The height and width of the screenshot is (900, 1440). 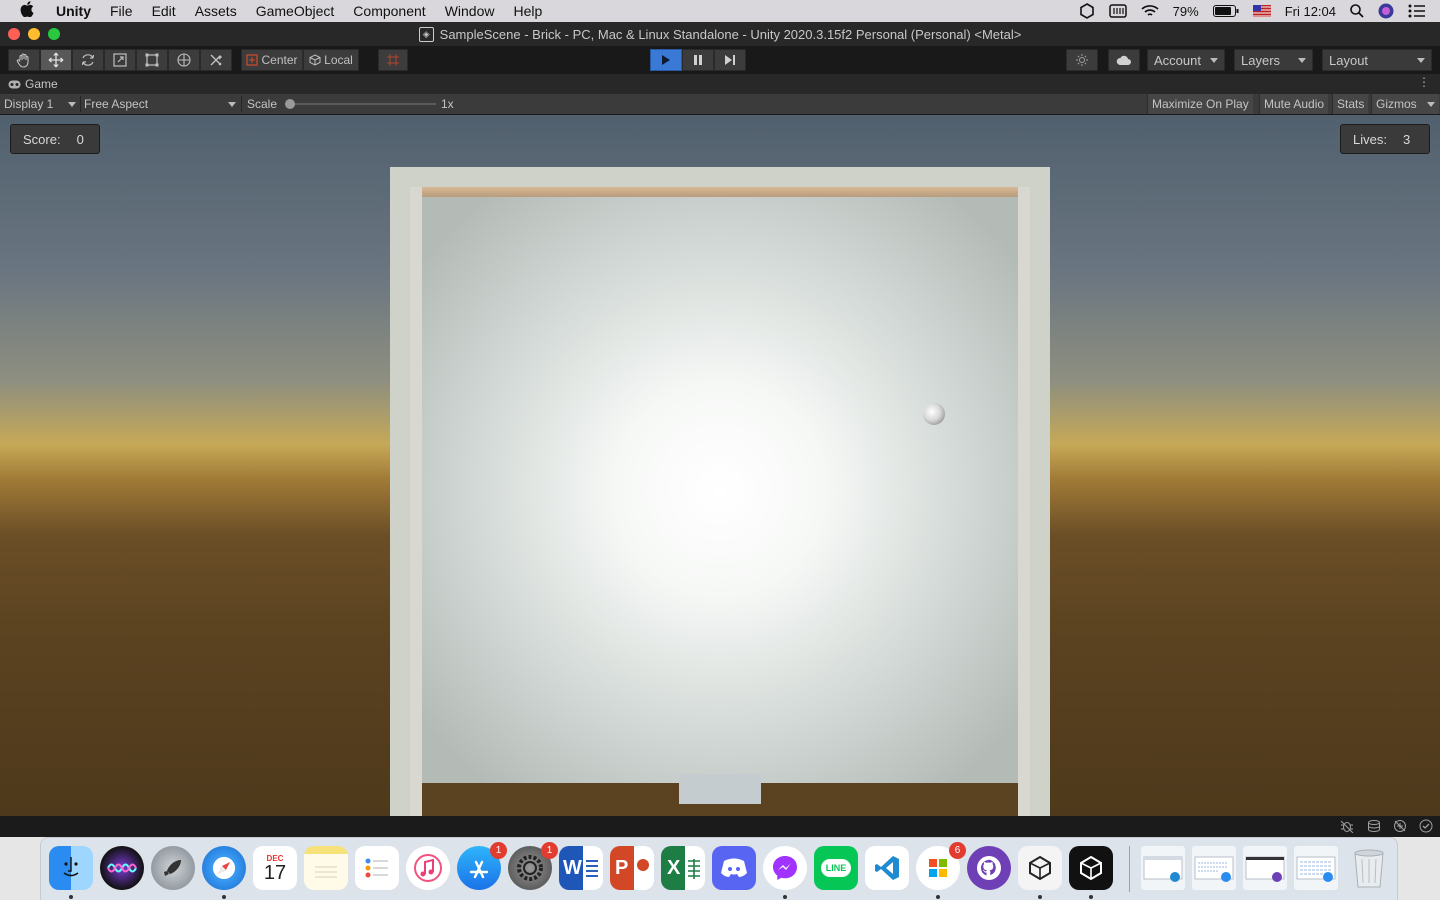 I want to click on system-preferences-gear-icon: 1, so click(x=533, y=866).